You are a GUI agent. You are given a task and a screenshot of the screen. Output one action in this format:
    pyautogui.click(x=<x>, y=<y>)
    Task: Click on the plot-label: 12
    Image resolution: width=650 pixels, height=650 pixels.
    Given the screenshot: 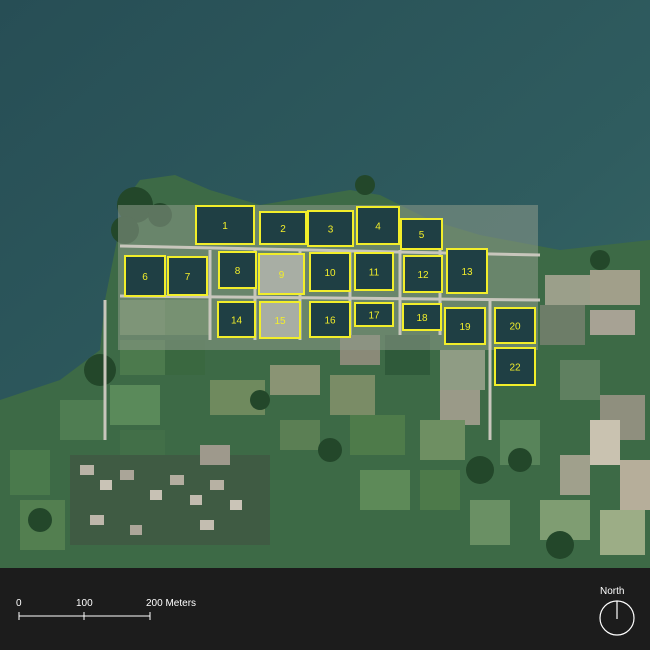 What is the action you would take?
    pyautogui.click(x=423, y=275)
    